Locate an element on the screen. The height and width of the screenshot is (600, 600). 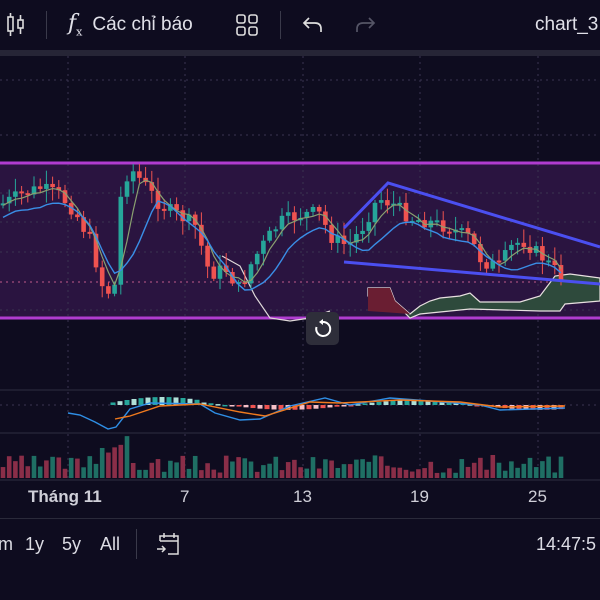
grid-layout-icon is located at coordinates (247, 25).